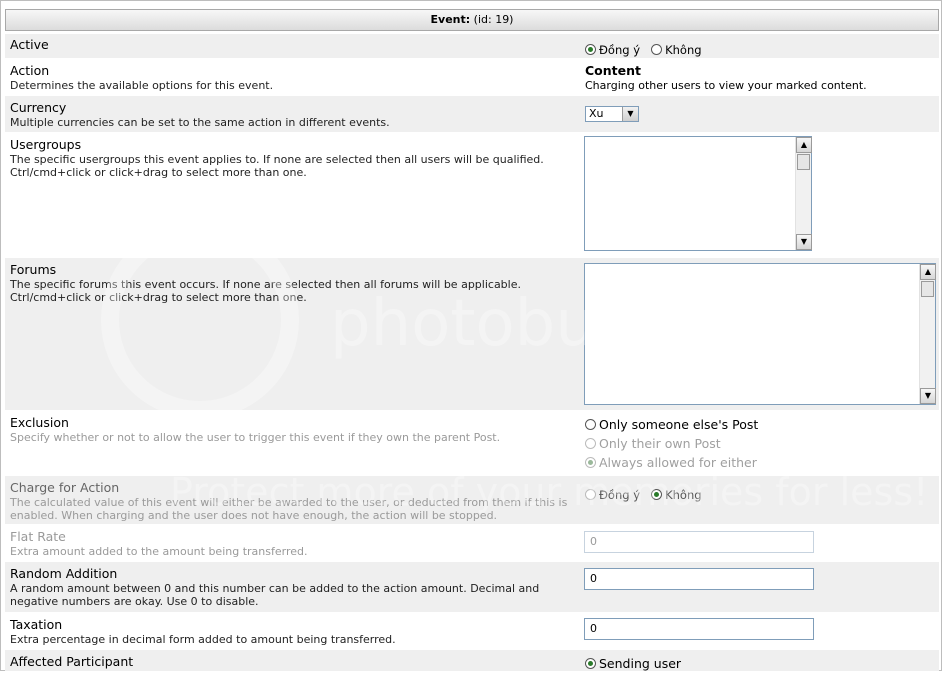 This screenshot has width=942, height=673. I want to click on affected-options: Sending user, so click(633, 663).